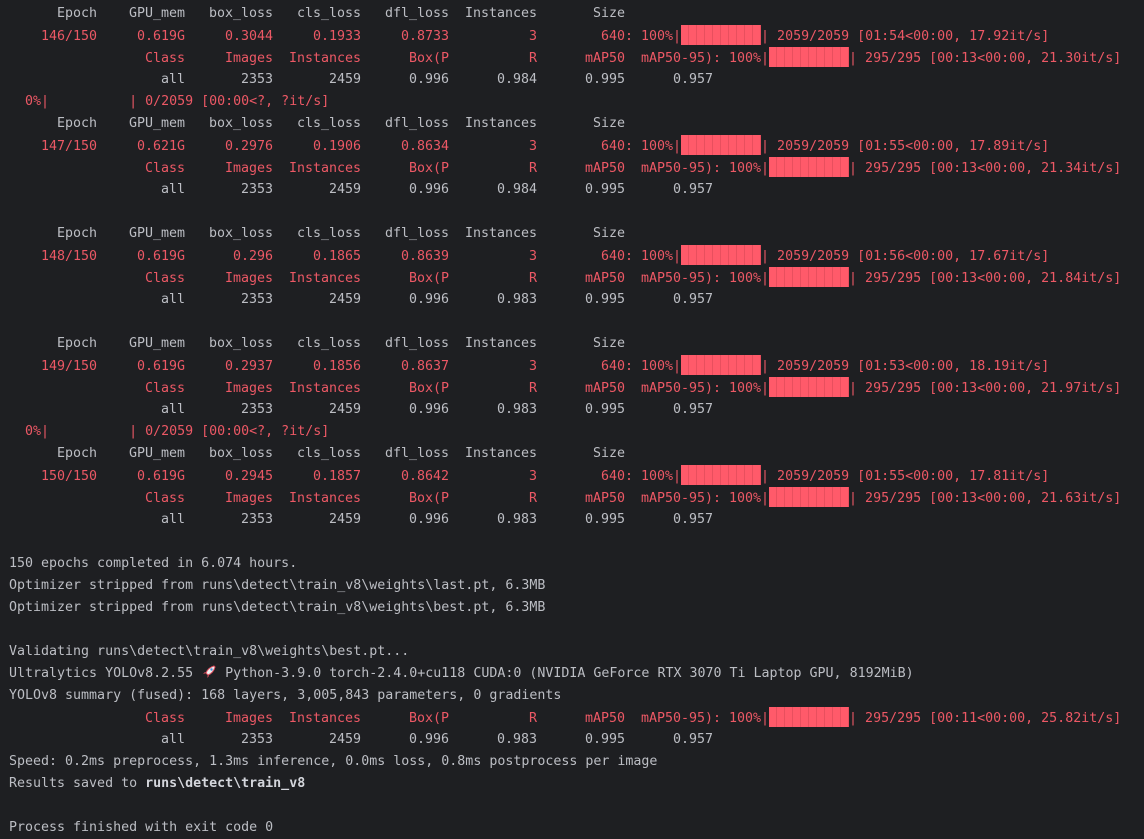 The image size is (1144, 839). I want to click on table-cell: 150/150, so click(68, 476).